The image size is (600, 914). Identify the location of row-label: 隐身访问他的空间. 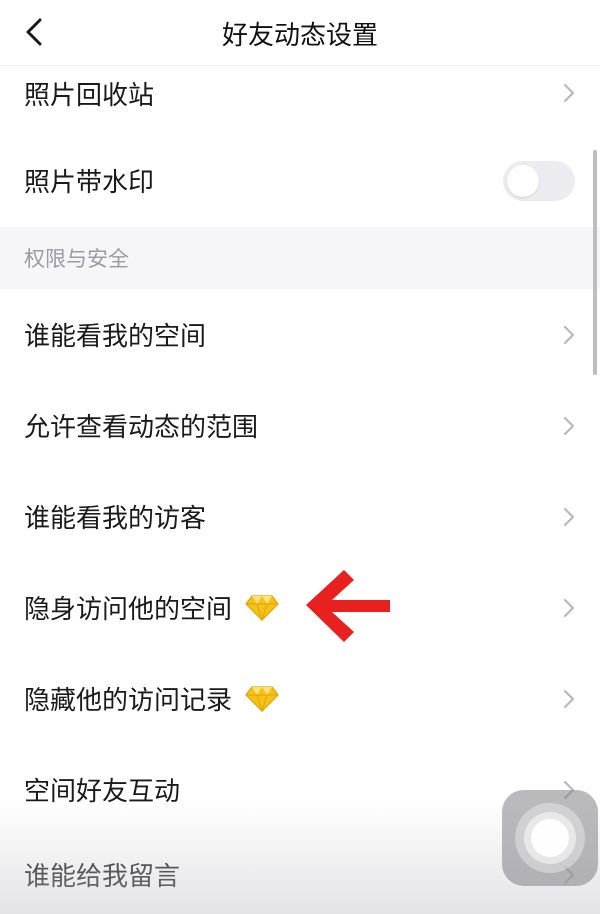
(128, 610).